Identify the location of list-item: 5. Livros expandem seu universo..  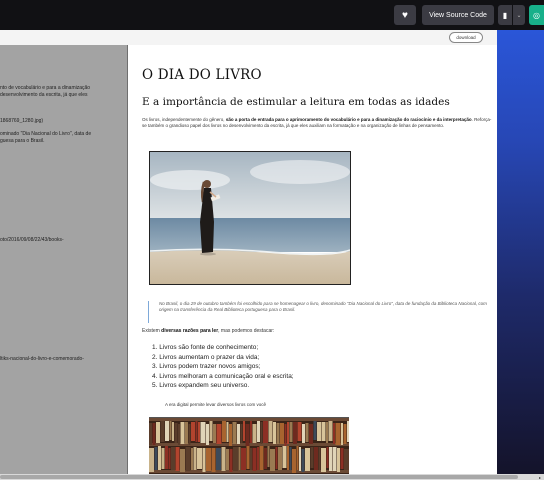
(201, 385).